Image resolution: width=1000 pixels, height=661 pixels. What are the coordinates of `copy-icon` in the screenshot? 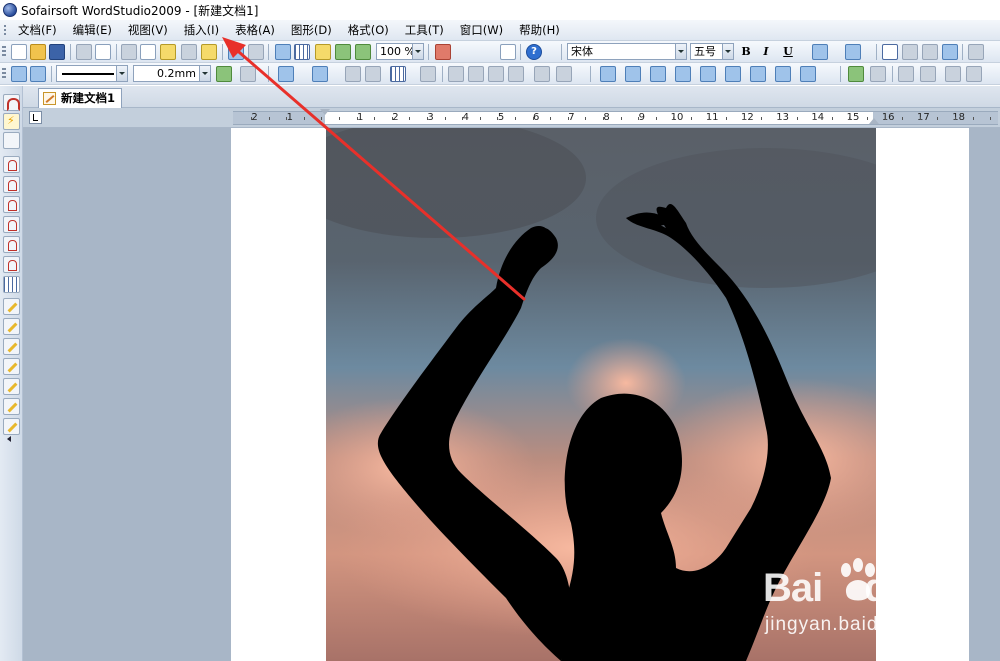 It's located at (148, 52).